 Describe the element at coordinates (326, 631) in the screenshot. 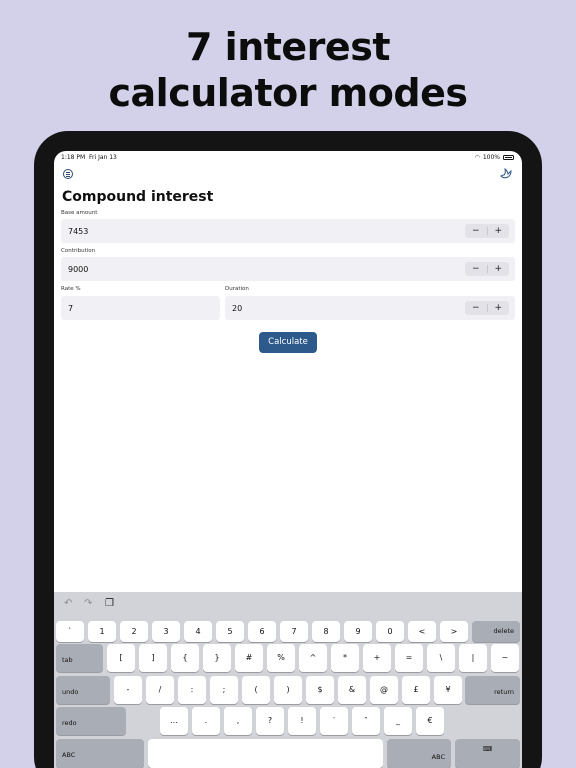

I see `key-row1-8: 8` at that location.